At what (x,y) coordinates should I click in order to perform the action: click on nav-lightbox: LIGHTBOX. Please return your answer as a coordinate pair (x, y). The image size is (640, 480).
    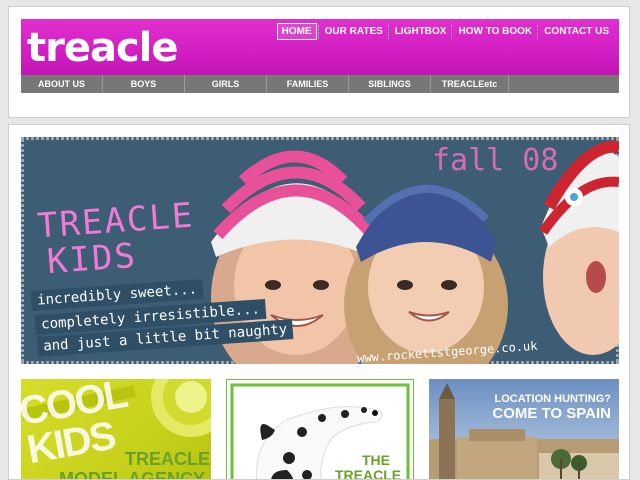
    Looking at the image, I should click on (421, 31).